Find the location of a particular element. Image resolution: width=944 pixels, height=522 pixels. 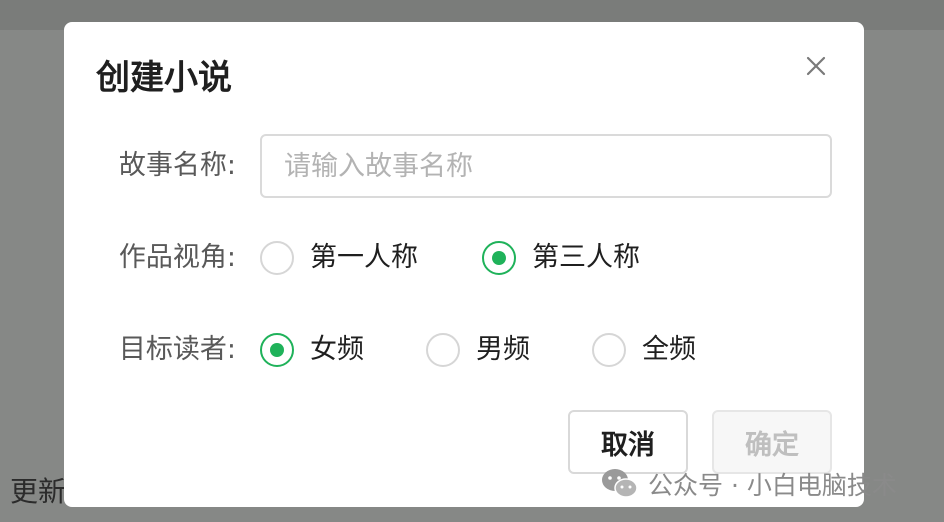

perspective-first-person-radio: 第一人称 is located at coordinates (339, 258).